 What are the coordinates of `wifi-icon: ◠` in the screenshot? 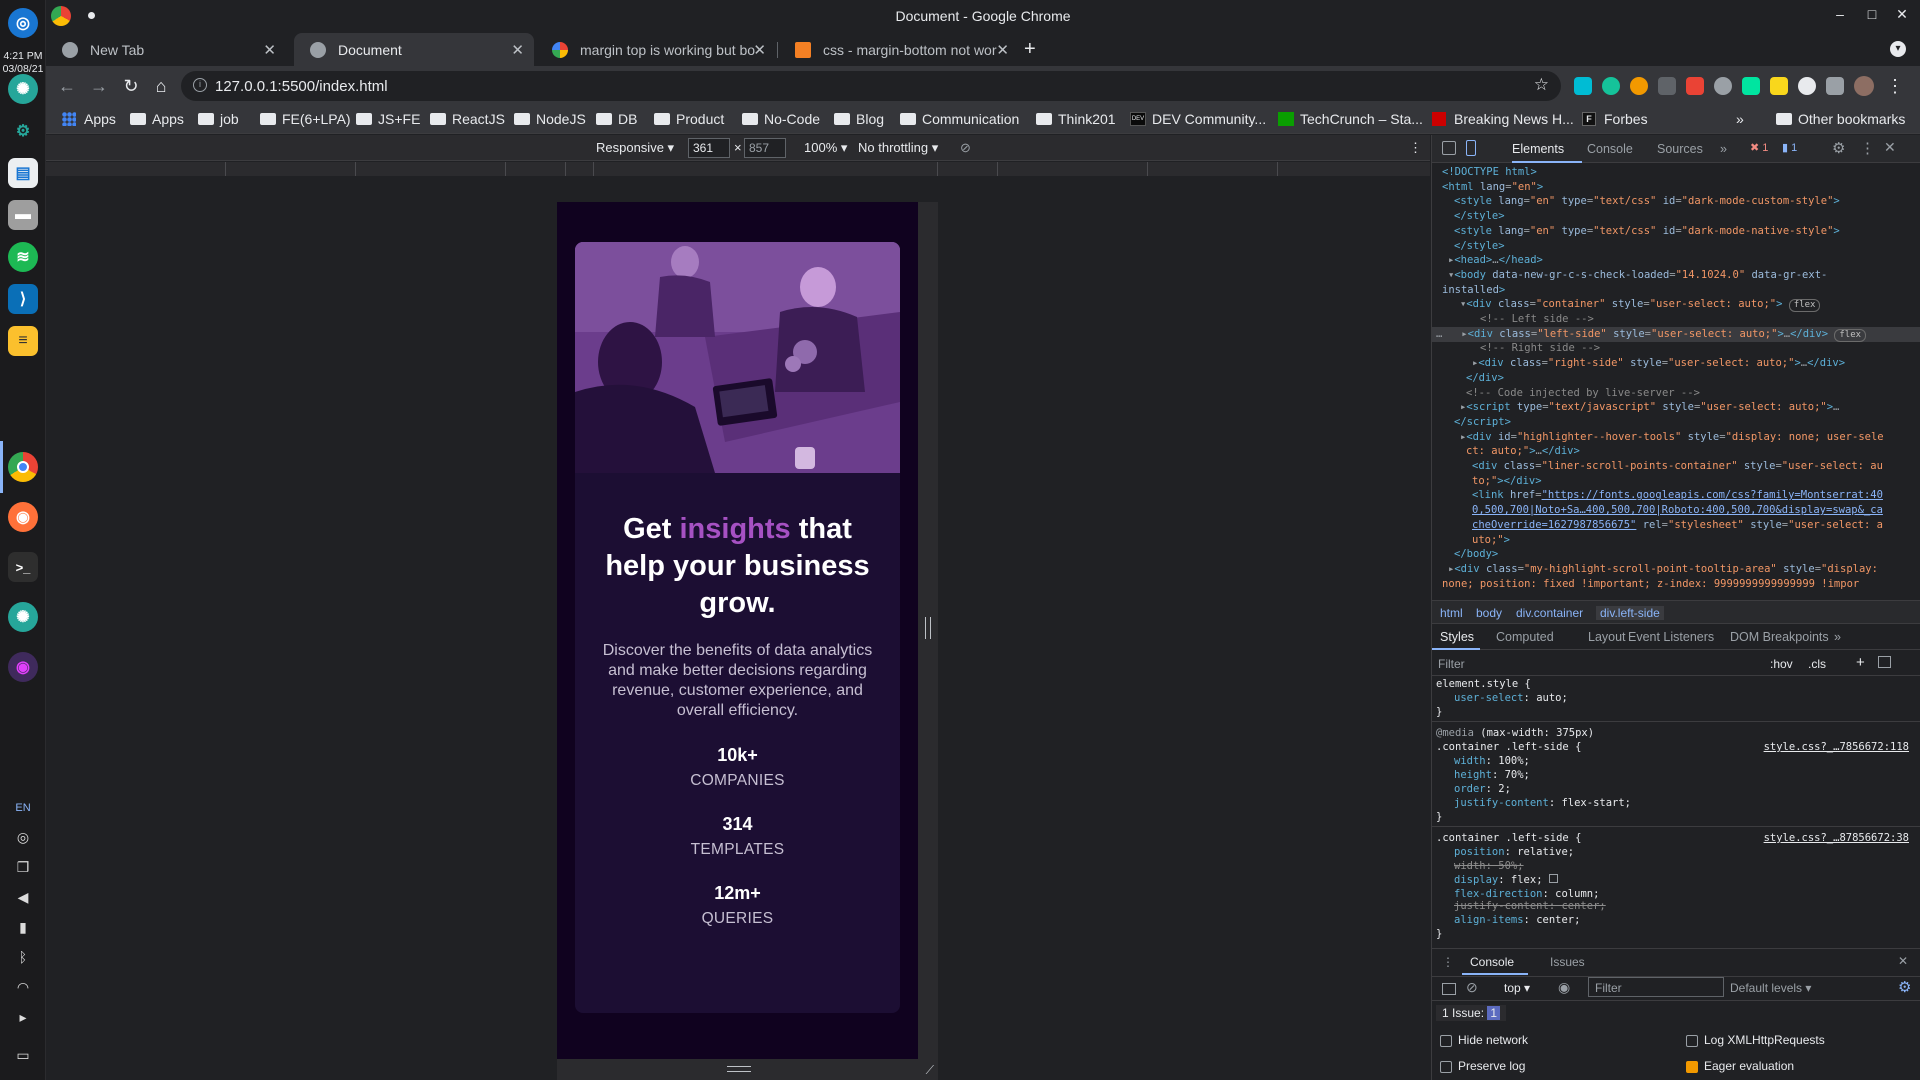 It's located at (23, 987).